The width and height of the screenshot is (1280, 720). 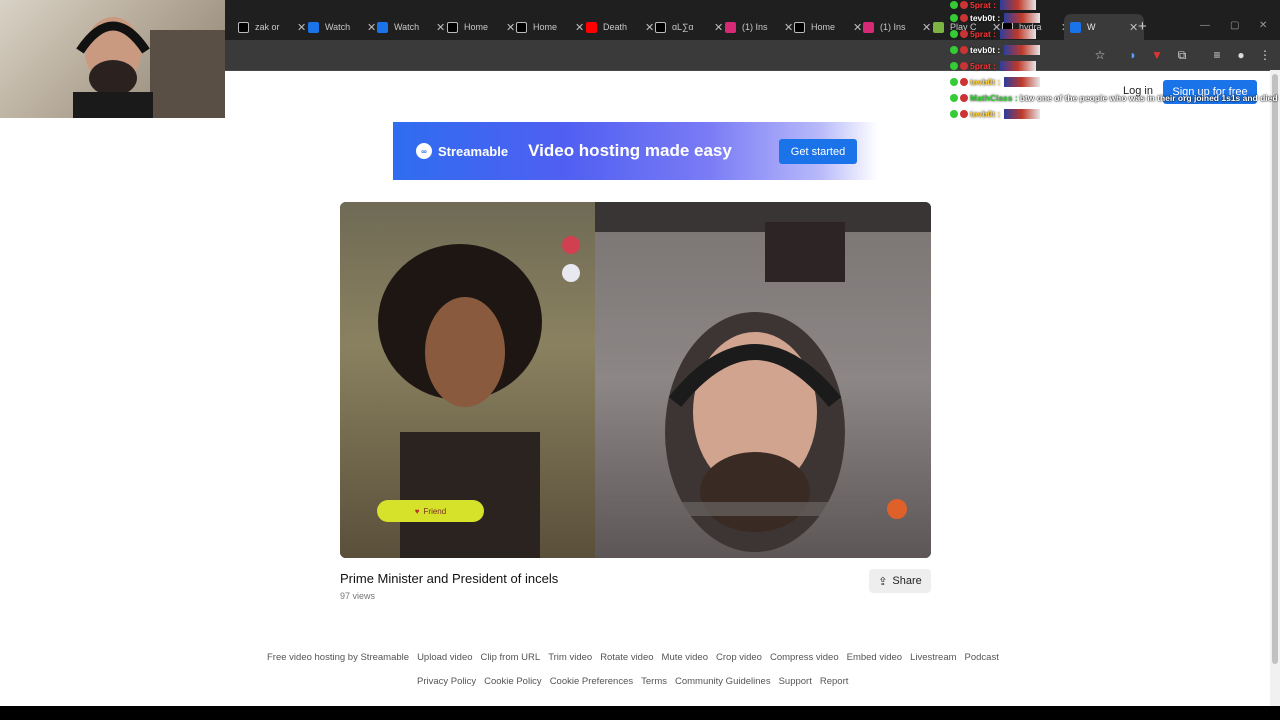 I want to click on browser-tab: (1) Ins ✕, so click(x=897, y=27).